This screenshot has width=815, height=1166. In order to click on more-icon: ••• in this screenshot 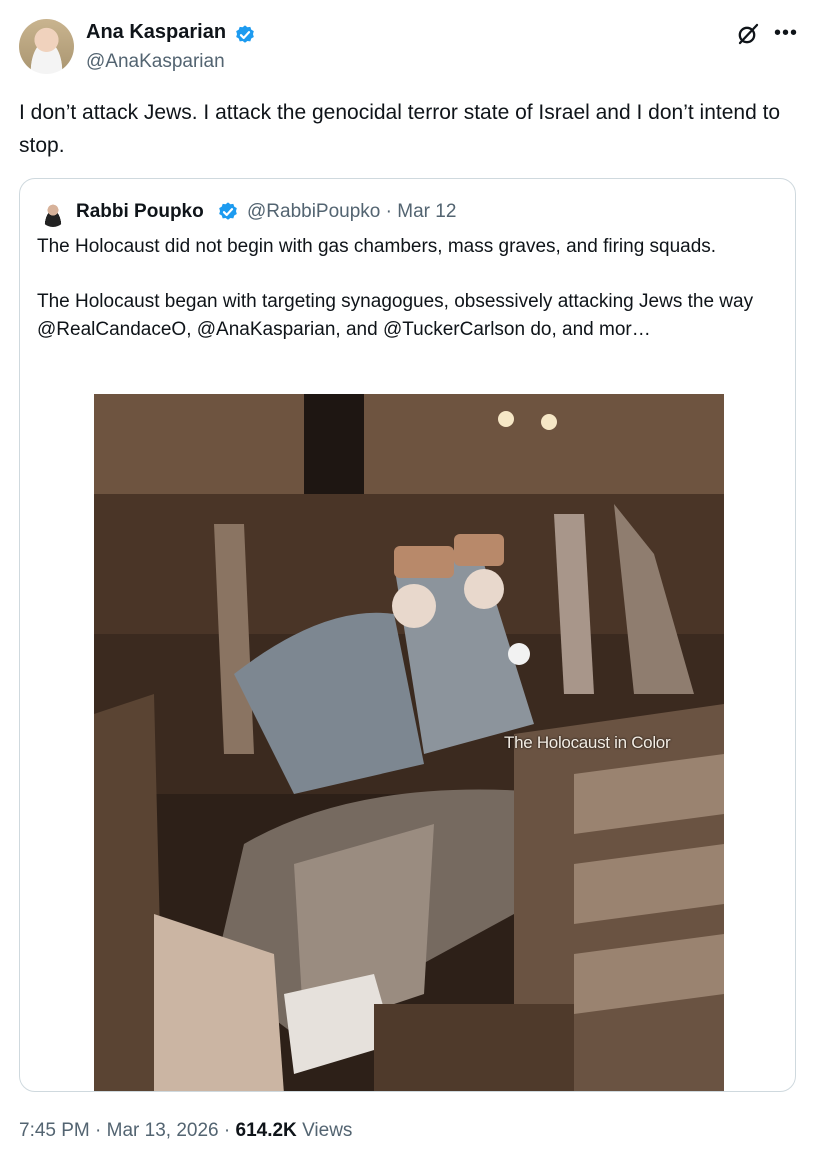, I will do `click(786, 33)`.